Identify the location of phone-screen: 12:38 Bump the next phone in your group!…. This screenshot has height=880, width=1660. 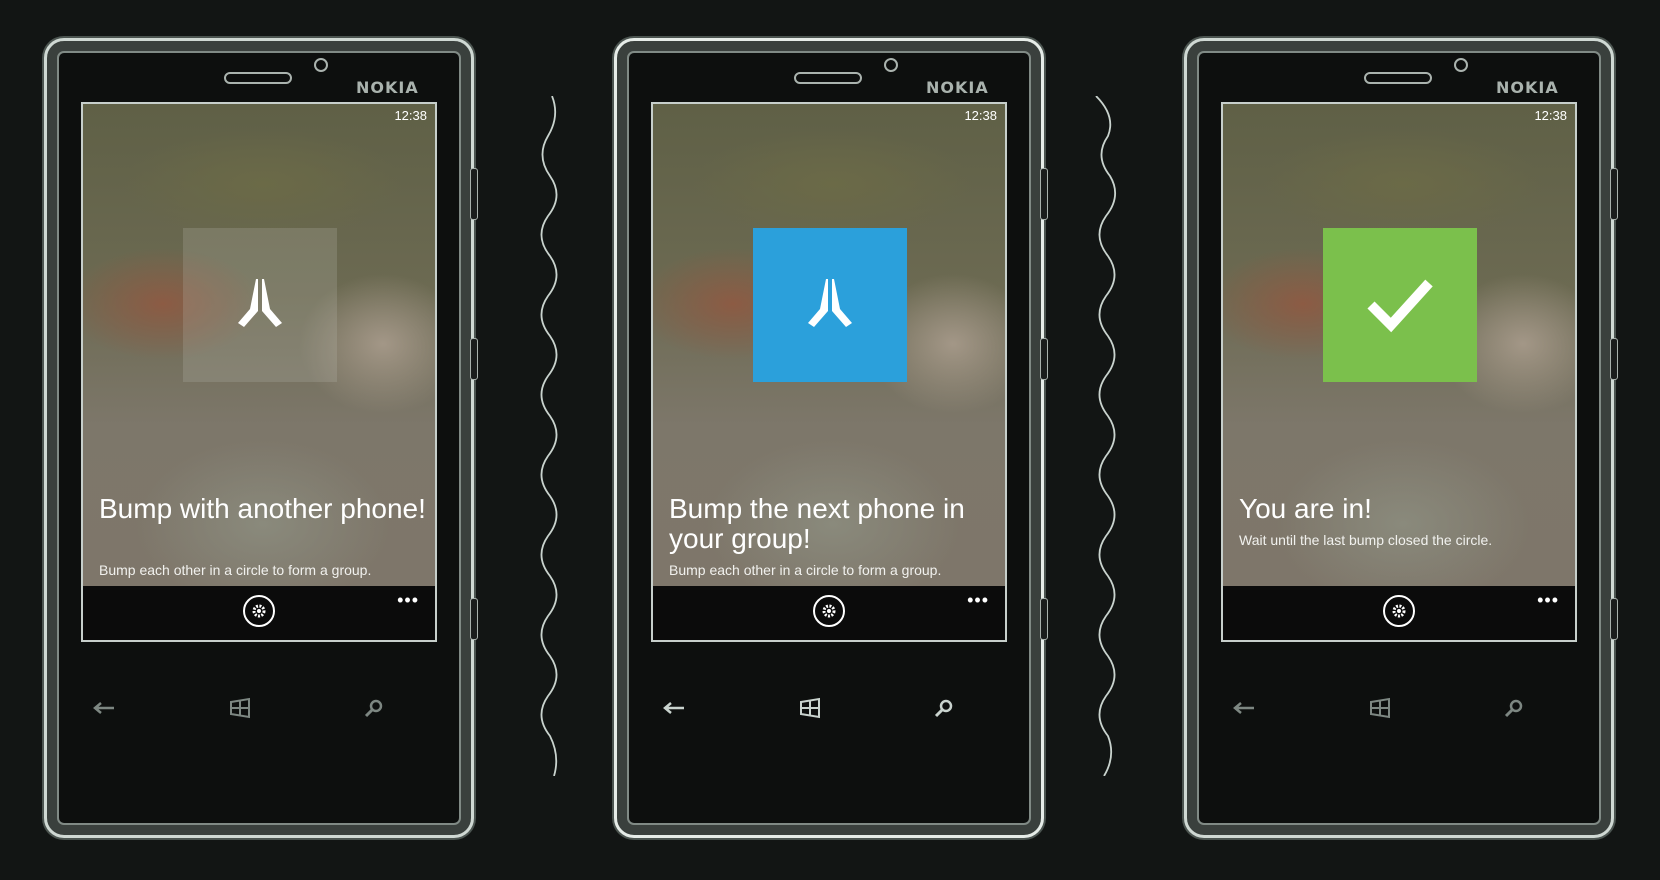
(829, 372).